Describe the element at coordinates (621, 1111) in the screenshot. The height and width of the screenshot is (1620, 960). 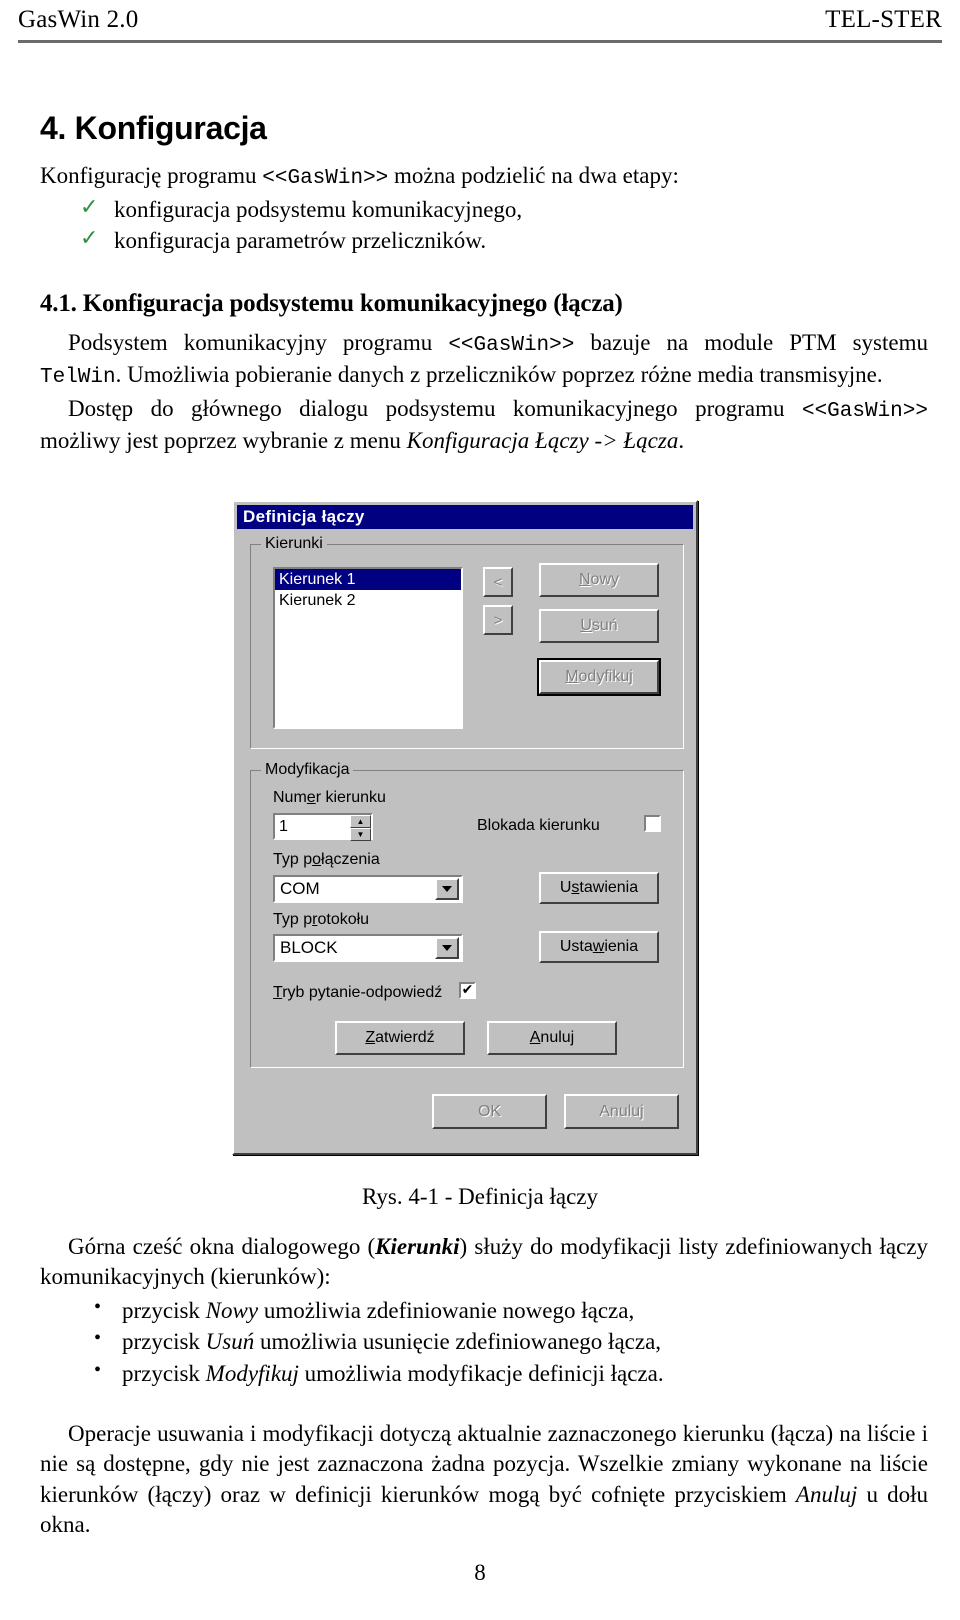
I see `dialog-anuluj-button: Anuluj` at that location.